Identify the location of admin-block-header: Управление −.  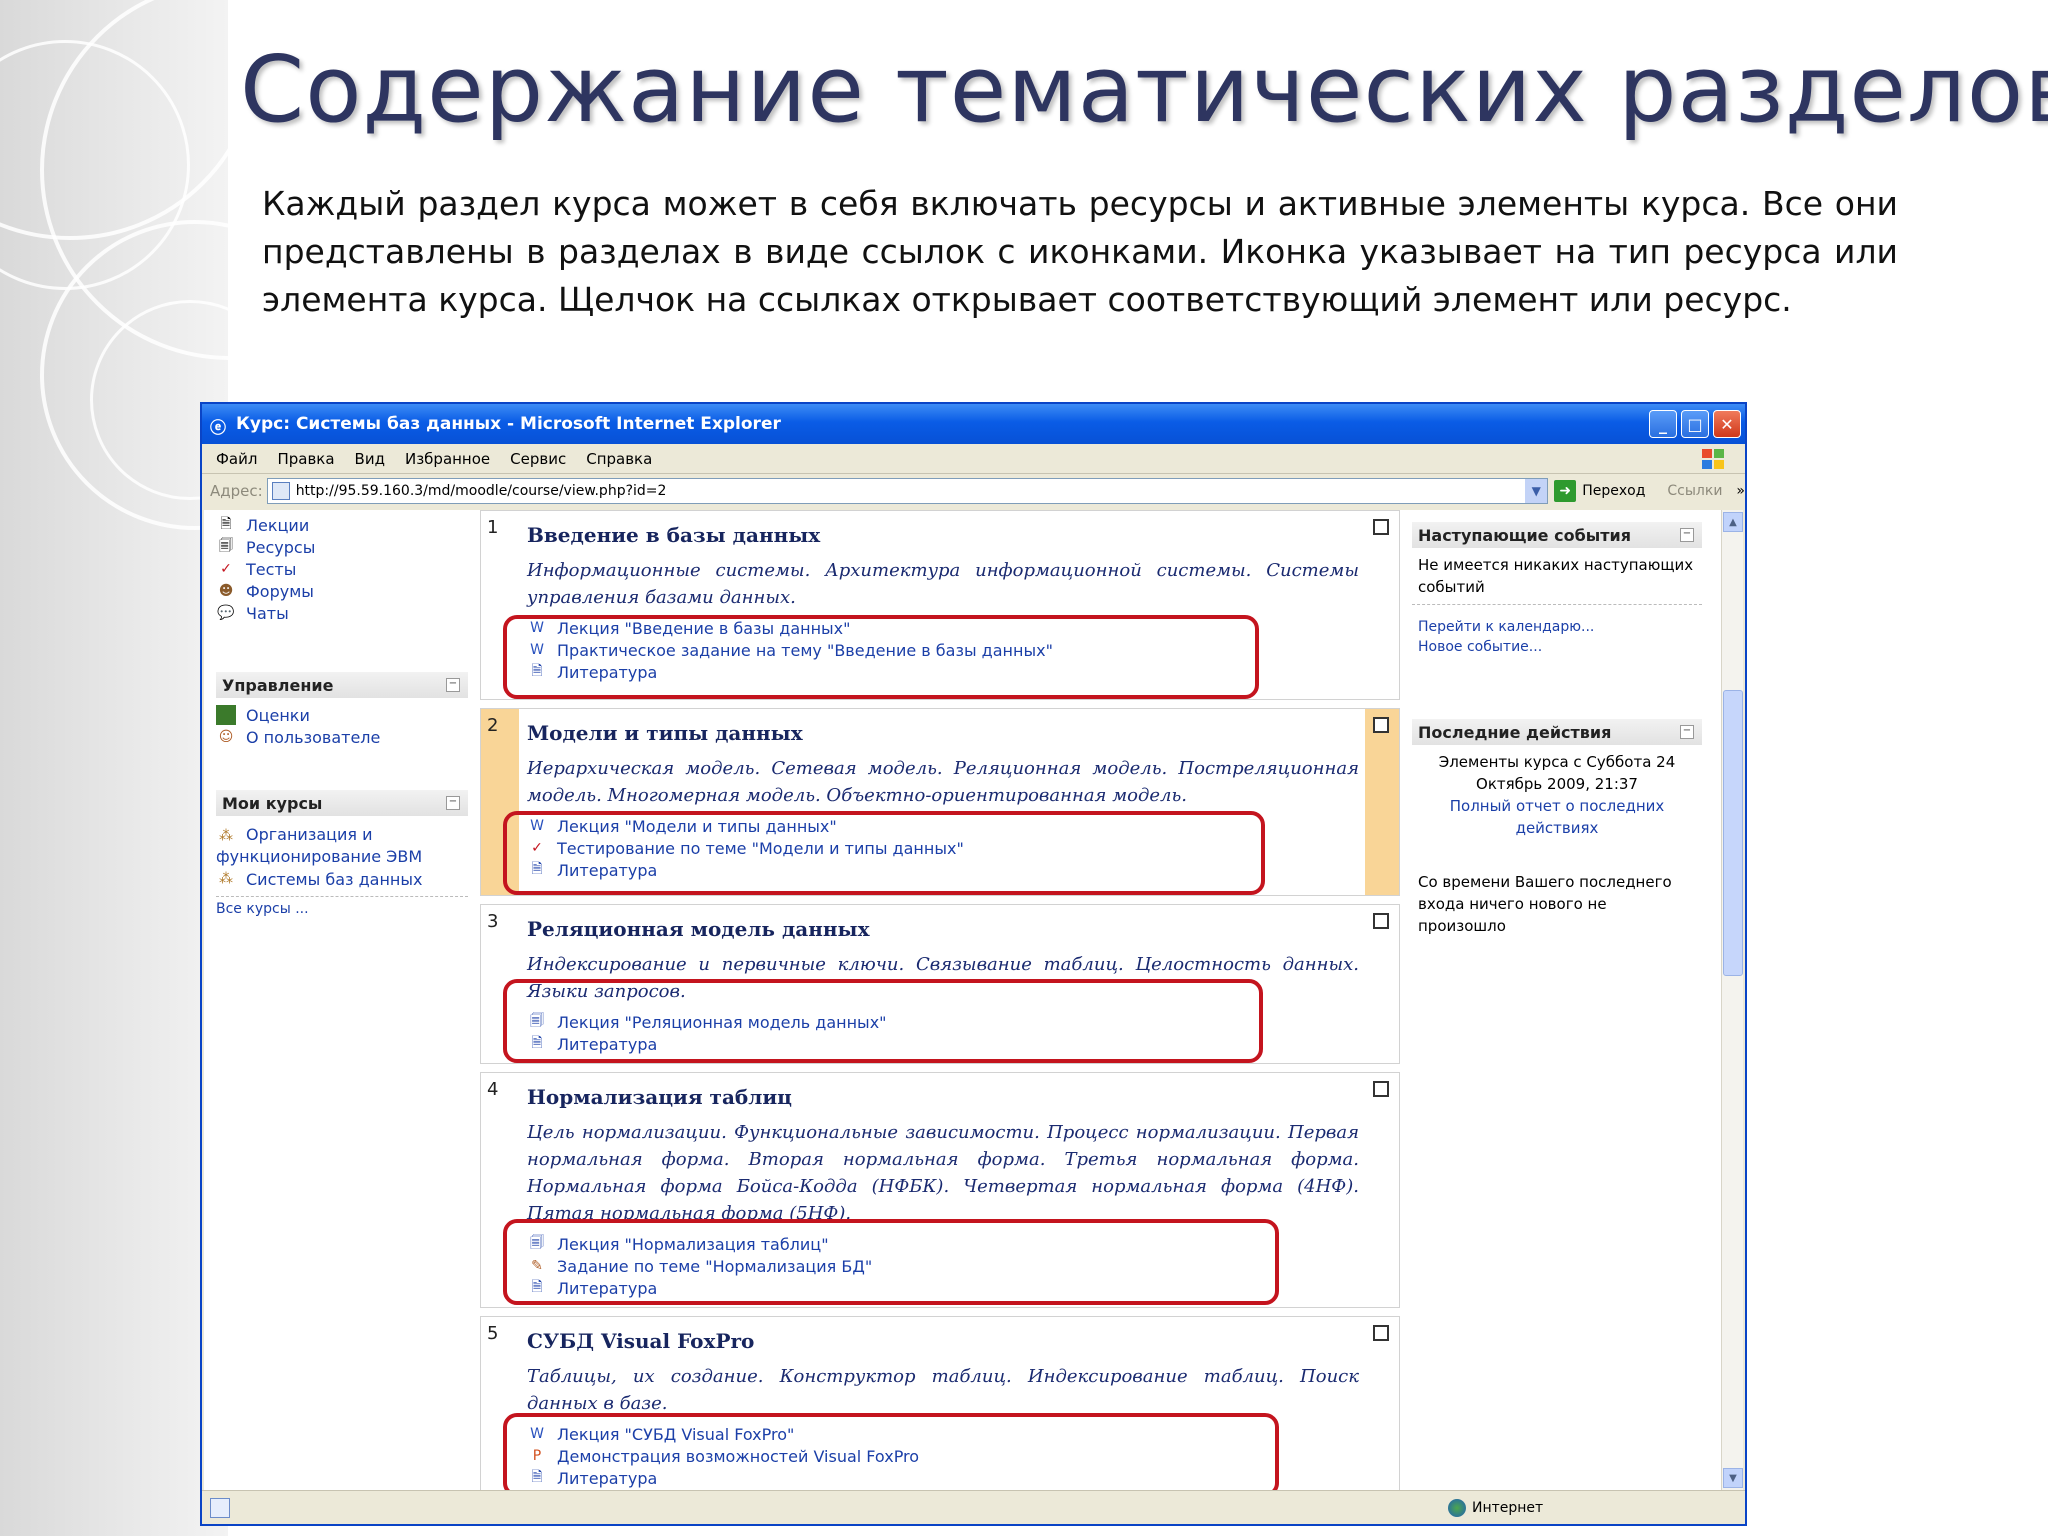
(342, 685).